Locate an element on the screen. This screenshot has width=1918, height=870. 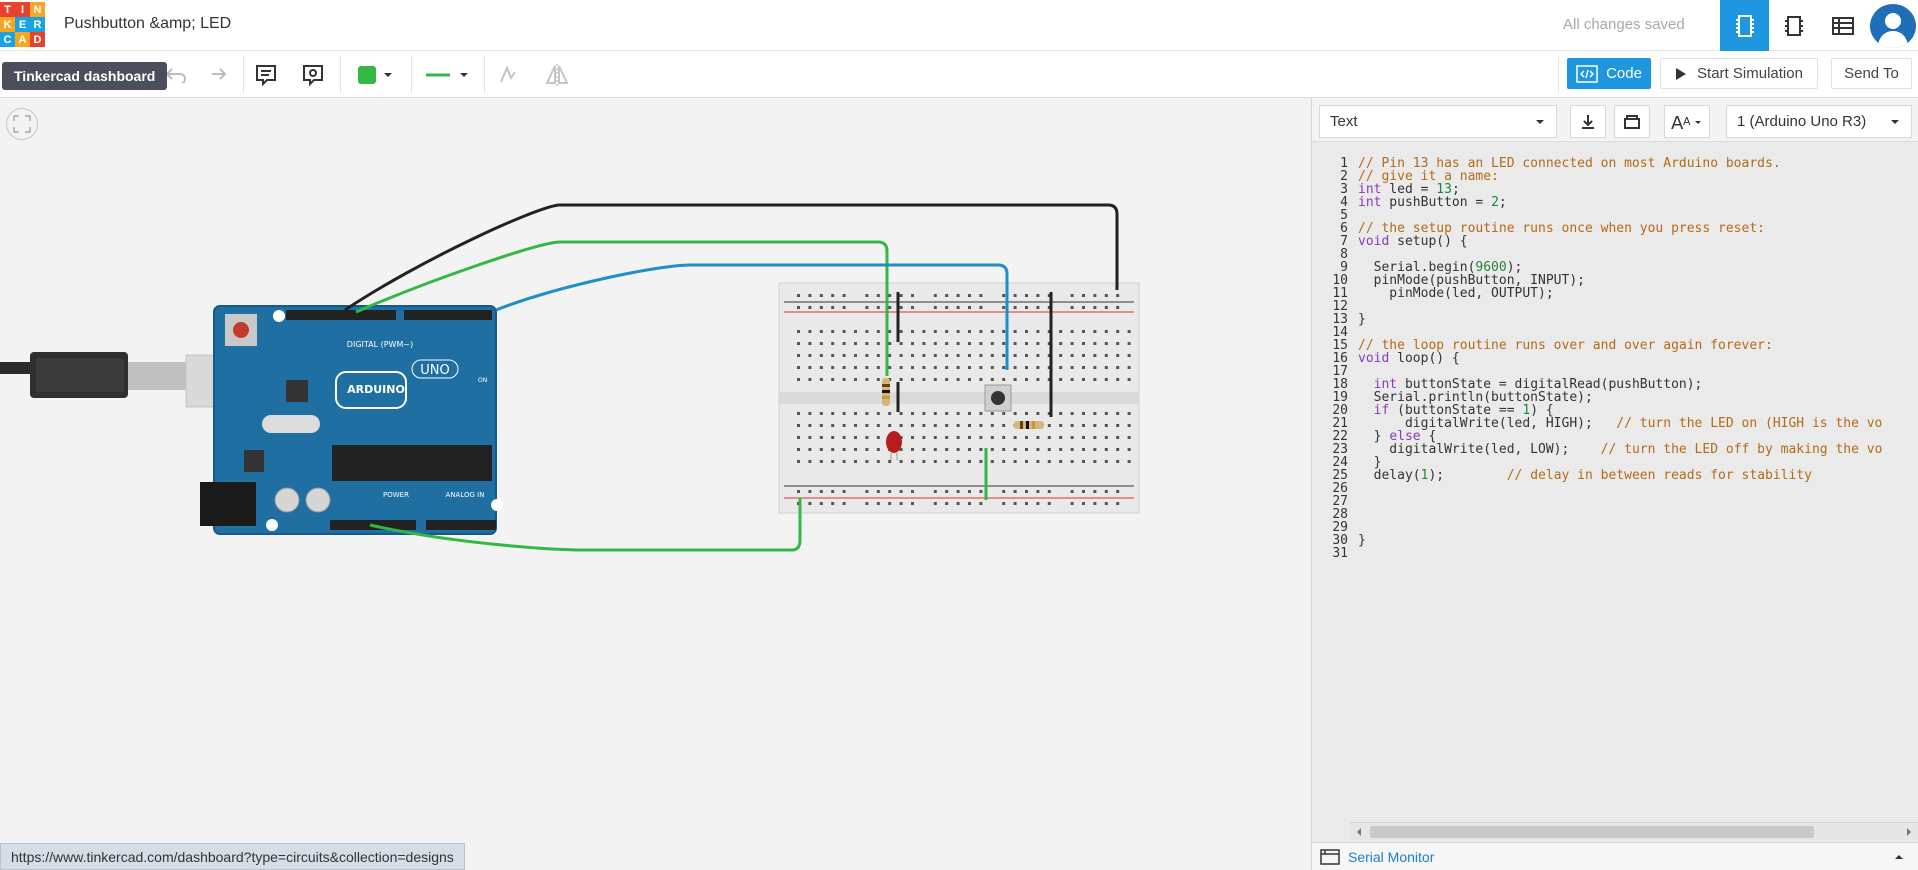
circuit-view-button is located at coordinates (1744, 25).